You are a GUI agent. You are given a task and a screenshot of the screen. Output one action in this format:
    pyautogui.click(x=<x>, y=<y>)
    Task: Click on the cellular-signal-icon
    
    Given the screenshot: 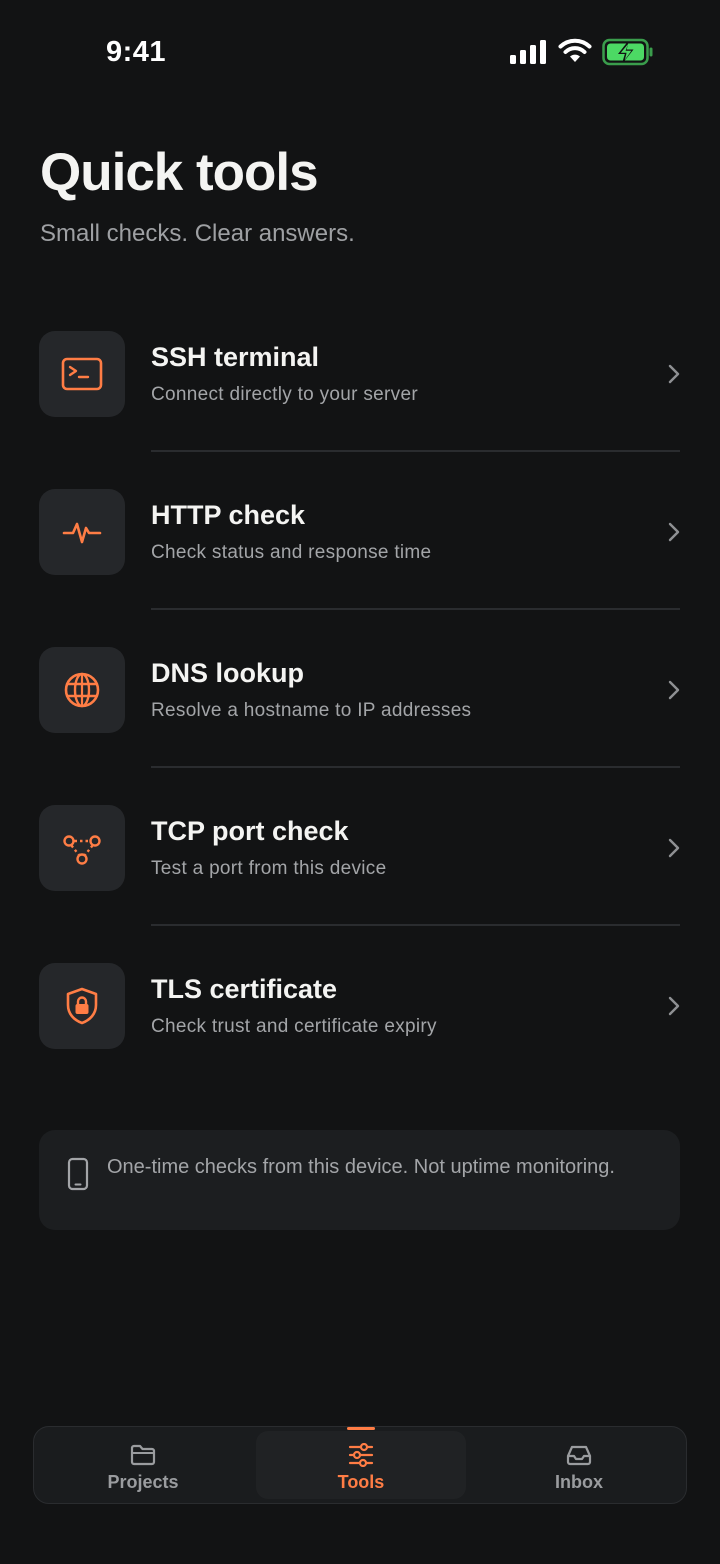 What is the action you would take?
    pyautogui.click(x=528, y=52)
    